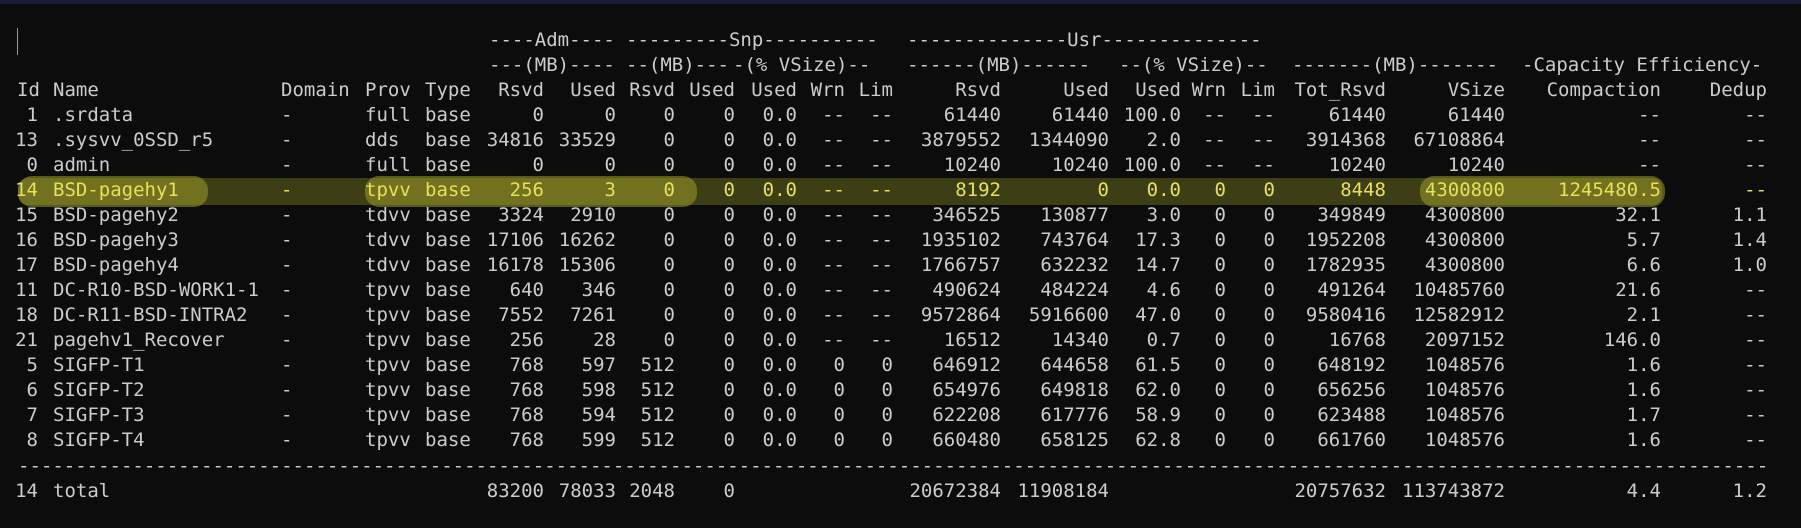 The height and width of the screenshot is (528, 1801). I want to click on total-dedup: 1.2, so click(1749, 491).